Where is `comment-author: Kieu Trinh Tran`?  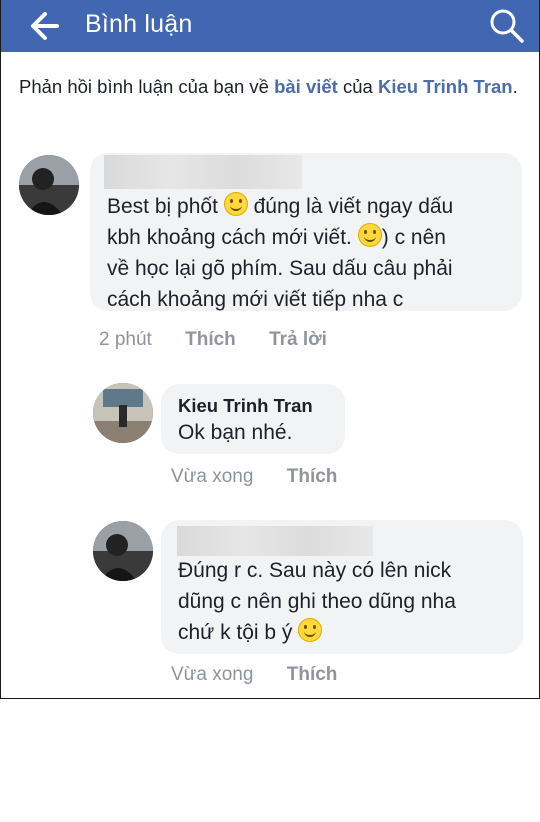 comment-author: Kieu Trinh Tran is located at coordinates (245, 406).